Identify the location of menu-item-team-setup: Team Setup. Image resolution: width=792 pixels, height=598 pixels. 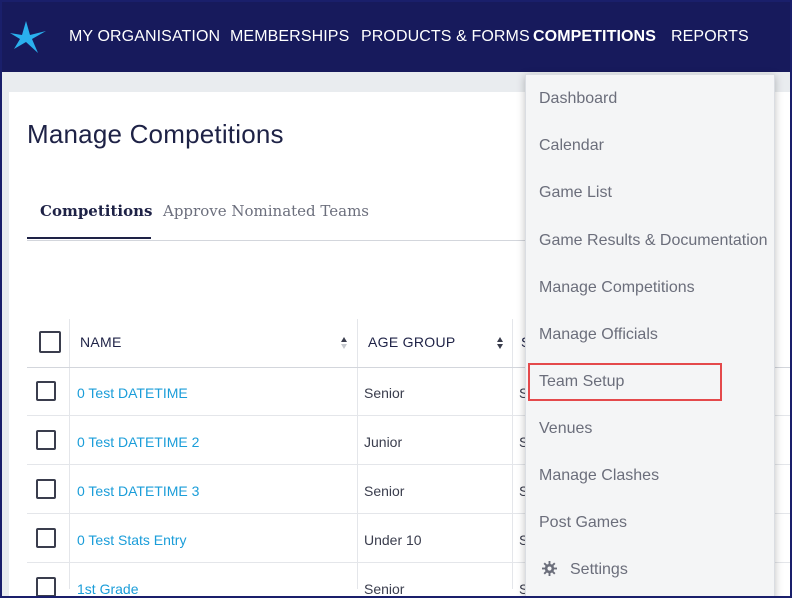
(581, 382).